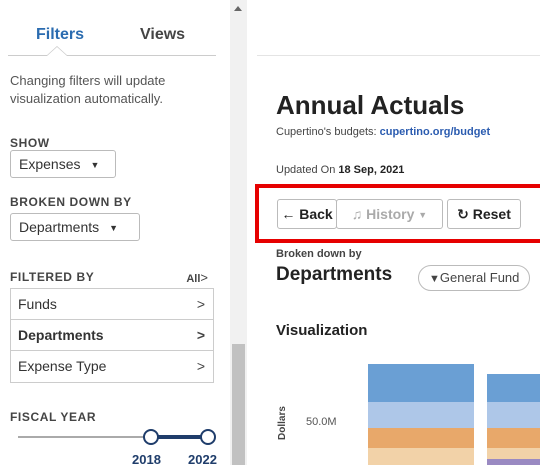 This screenshot has height=465, width=540. Describe the element at coordinates (479, 277) in the screenshot. I see `general-fund-label: General Fund` at that location.